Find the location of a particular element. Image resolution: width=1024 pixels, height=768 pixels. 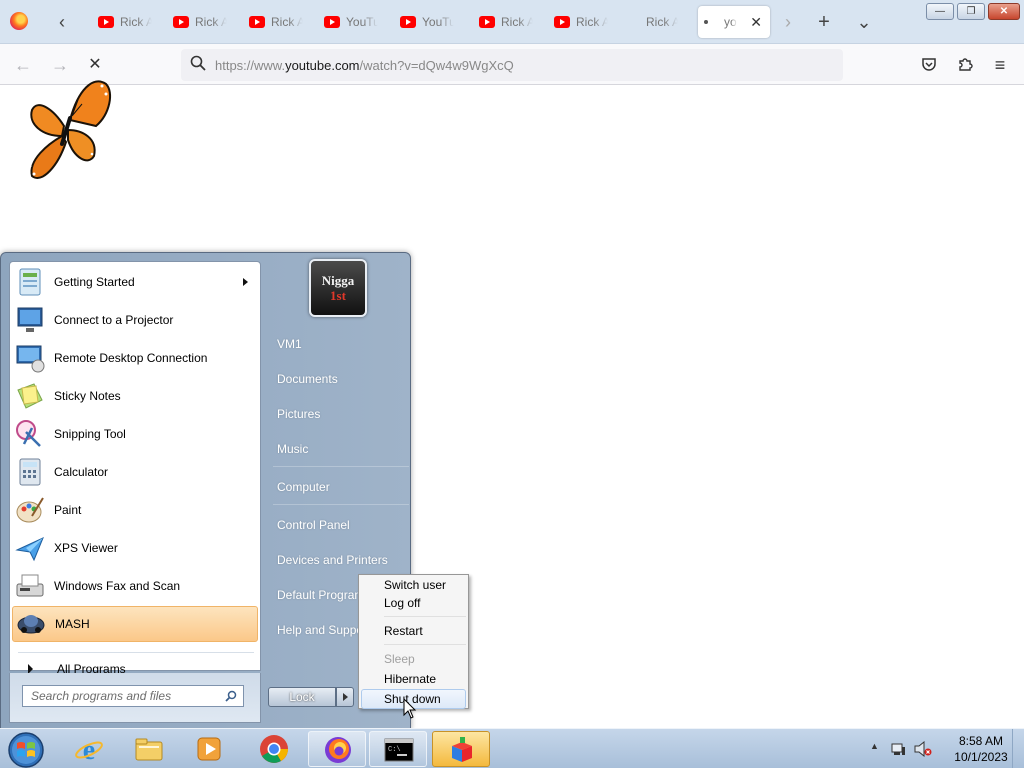

url-domain: youtube.com is located at coordinates (322, 65).